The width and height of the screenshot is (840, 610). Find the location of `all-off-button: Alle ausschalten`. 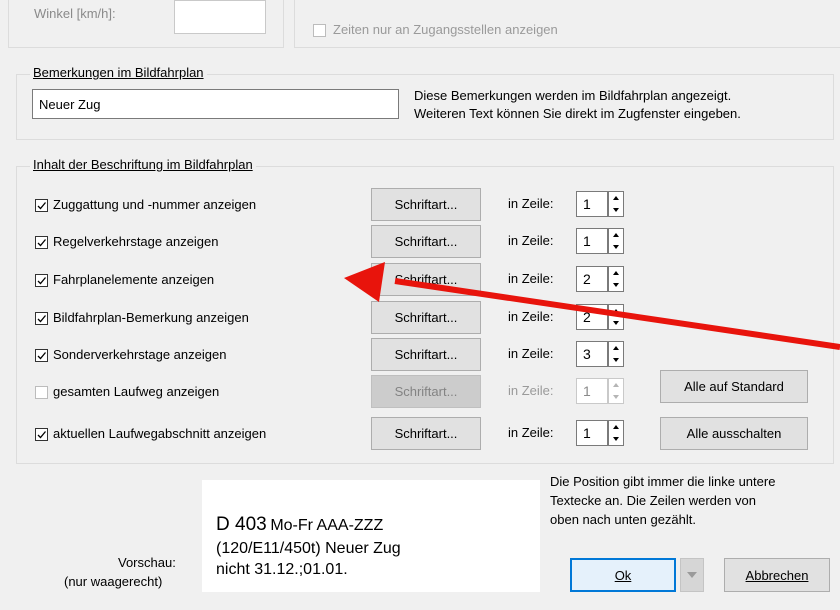

all-off-button: Alle ausschalten is located at coordinates (734, 433).